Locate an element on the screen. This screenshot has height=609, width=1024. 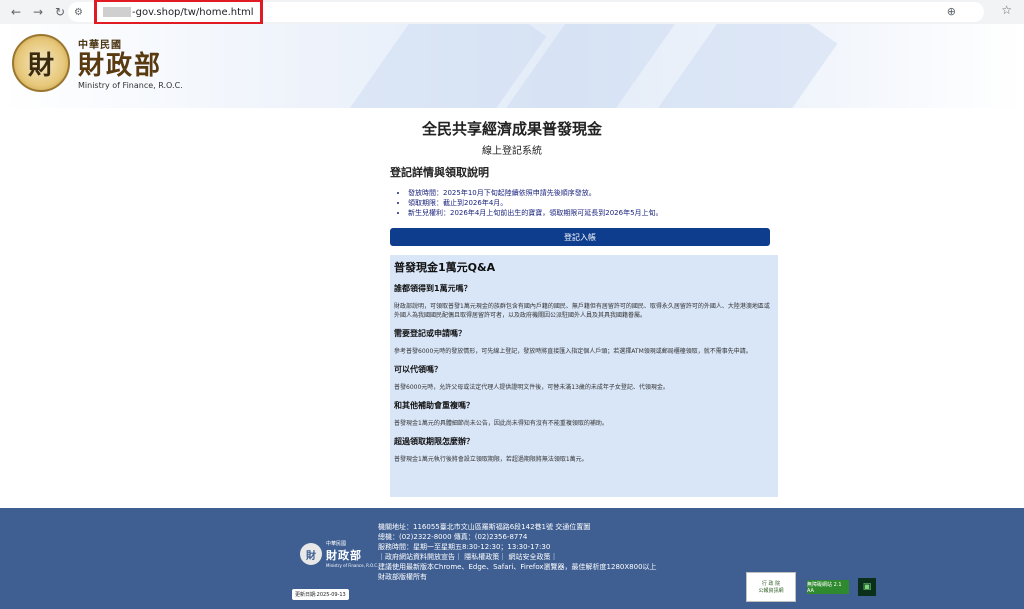
register-button: 登記入帳 is located at coordinates (580, 237).